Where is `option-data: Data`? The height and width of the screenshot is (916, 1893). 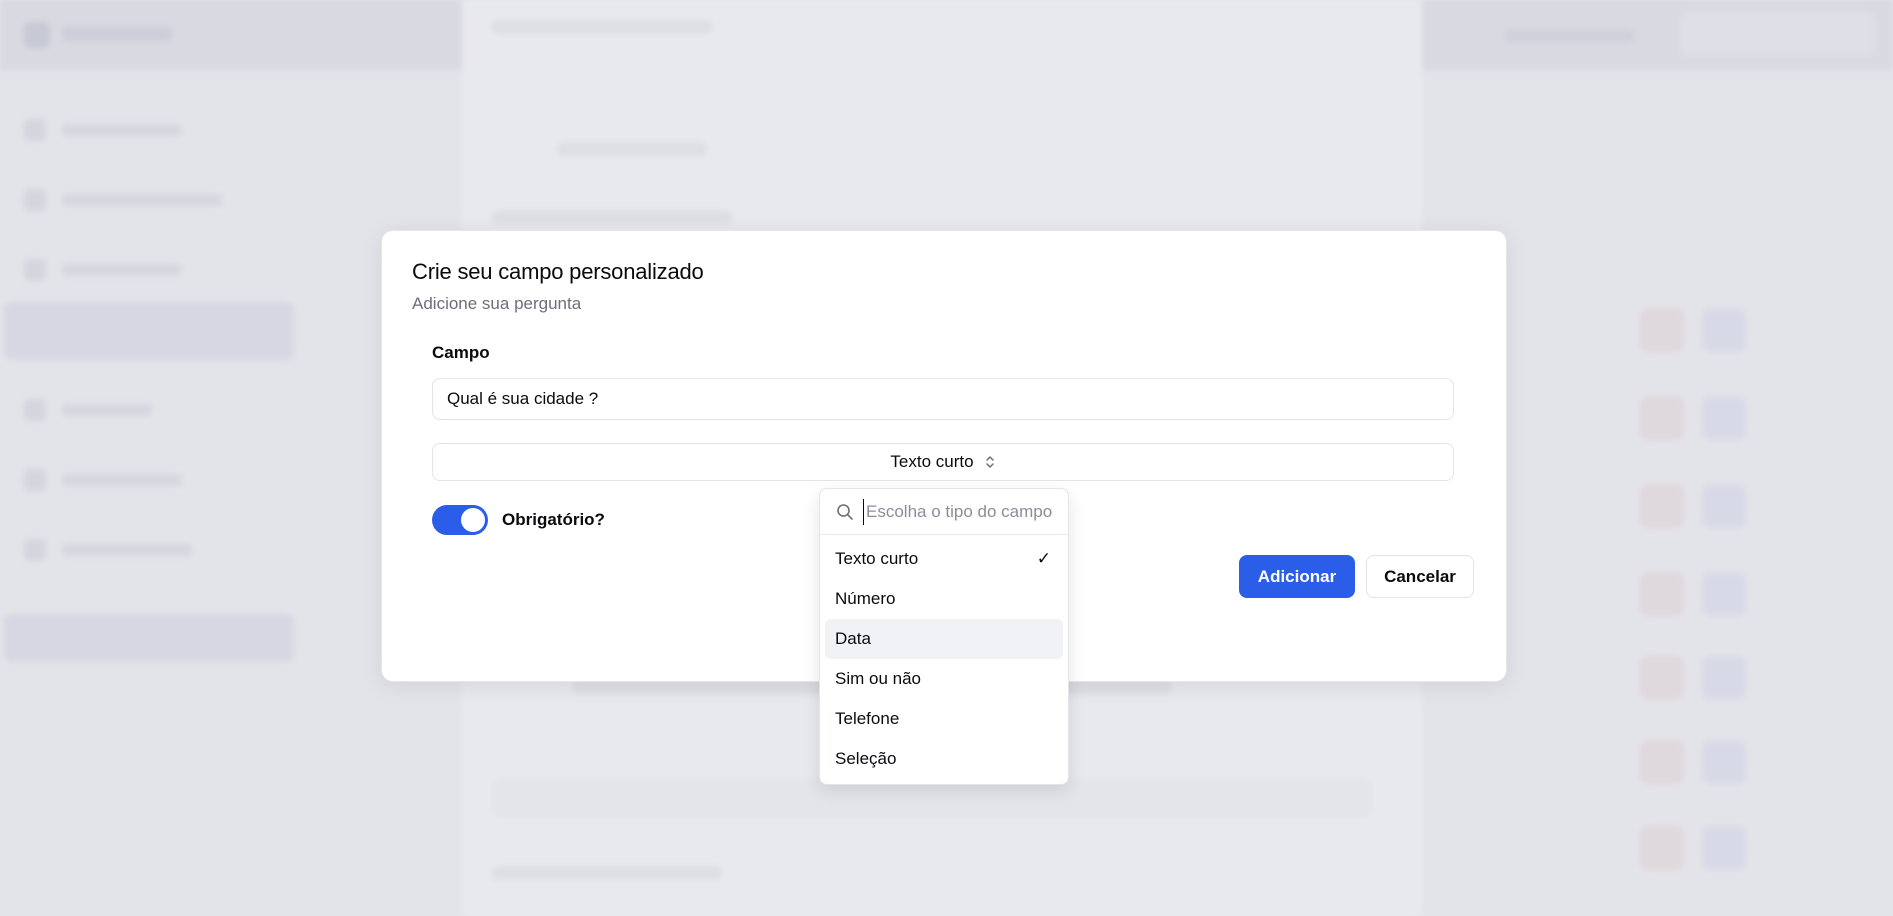
option-data: Data is located at coordinates (944, 639).